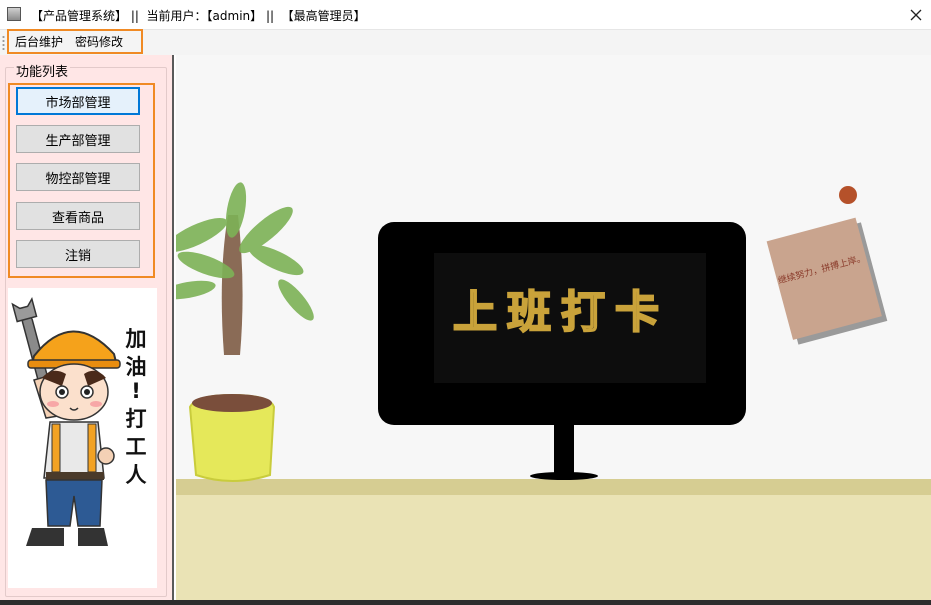 The image size is (931, 605). I want to click on desk-surface, so click(553, 550).